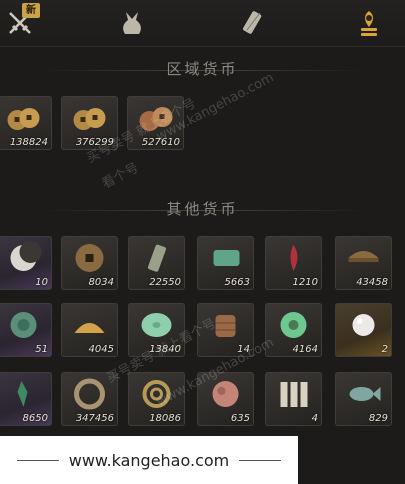 The width and height of the screenshot is (405, 484). Describe the element at coordinates (94, 418) in the screenshot. I see `currency-count: 347456` at that location.